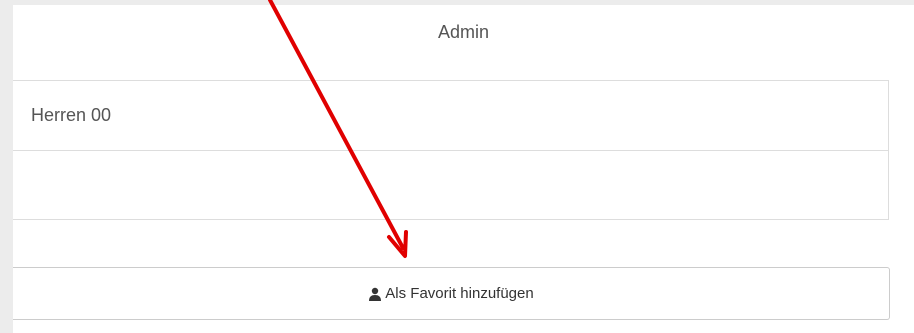  I want to click on add-favorite-label: Als Favorit hinzufügen, so click(459, 293).